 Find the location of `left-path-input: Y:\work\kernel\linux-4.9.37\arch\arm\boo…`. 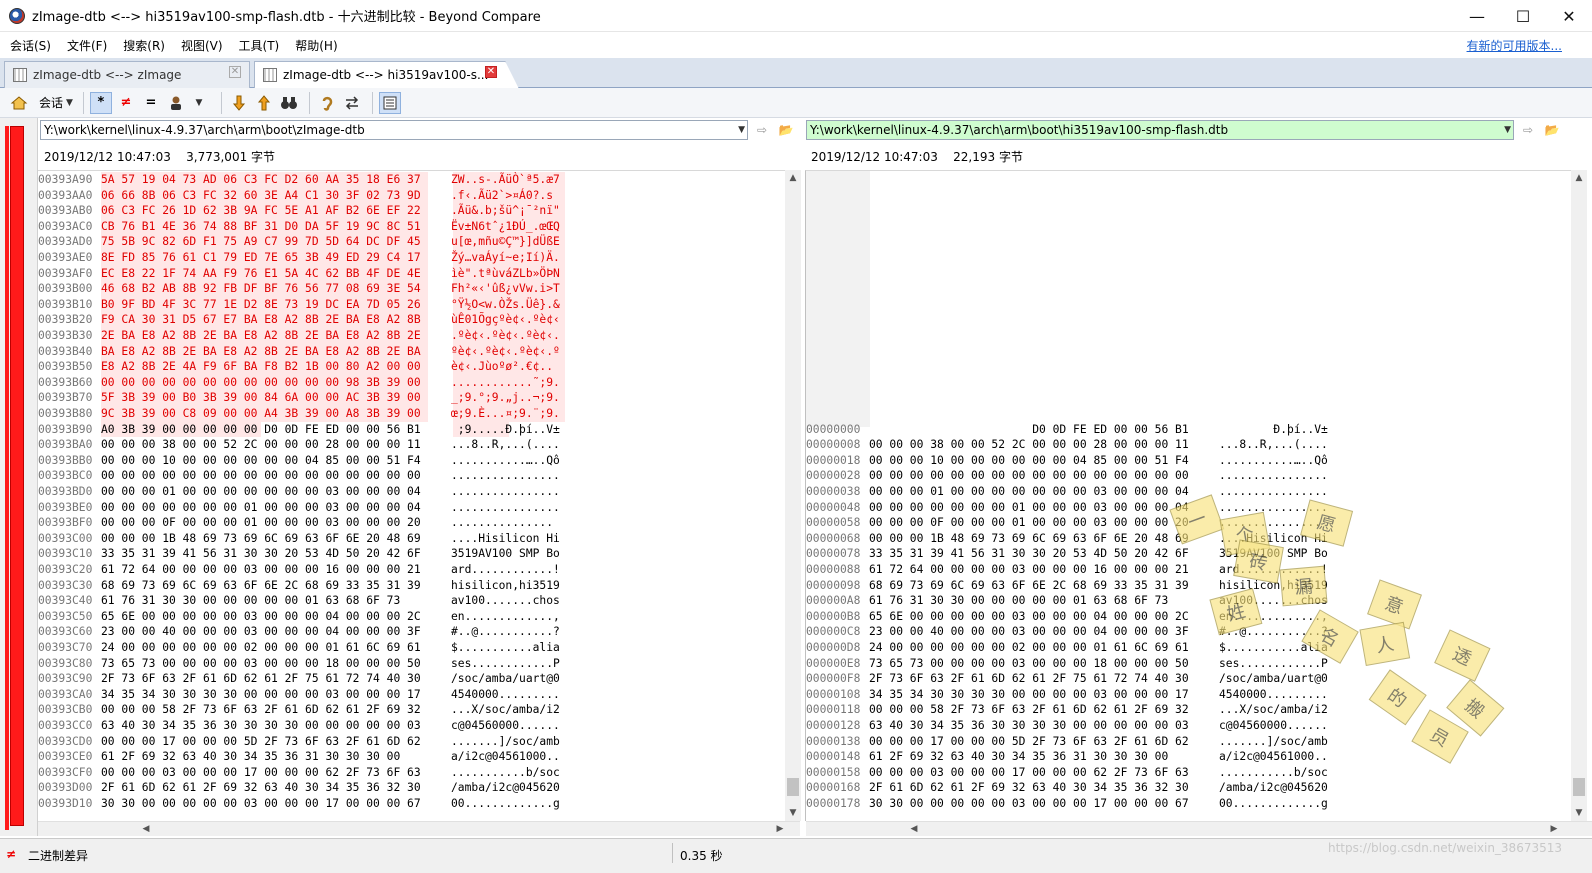

left-path-input: Y:\work\kernel\linux-4.9.37\arch\arm\boo… is located at coordinates (394, 130).